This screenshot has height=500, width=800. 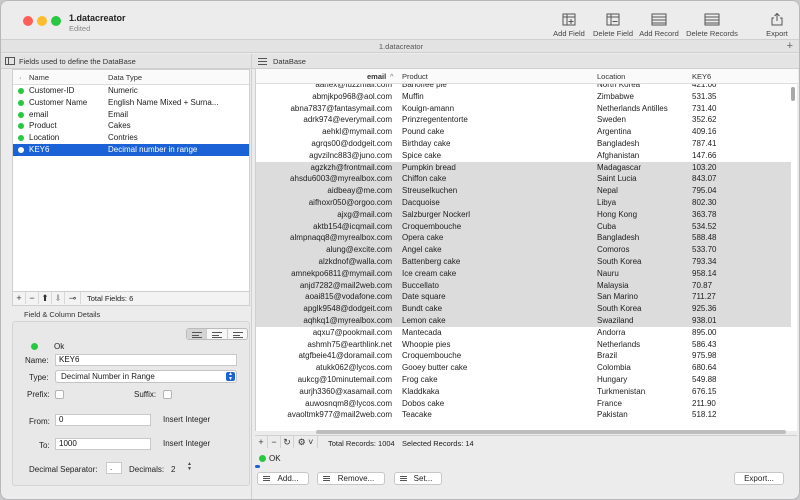 I want to click on field-row: email Email, so click(x=131, y=115).